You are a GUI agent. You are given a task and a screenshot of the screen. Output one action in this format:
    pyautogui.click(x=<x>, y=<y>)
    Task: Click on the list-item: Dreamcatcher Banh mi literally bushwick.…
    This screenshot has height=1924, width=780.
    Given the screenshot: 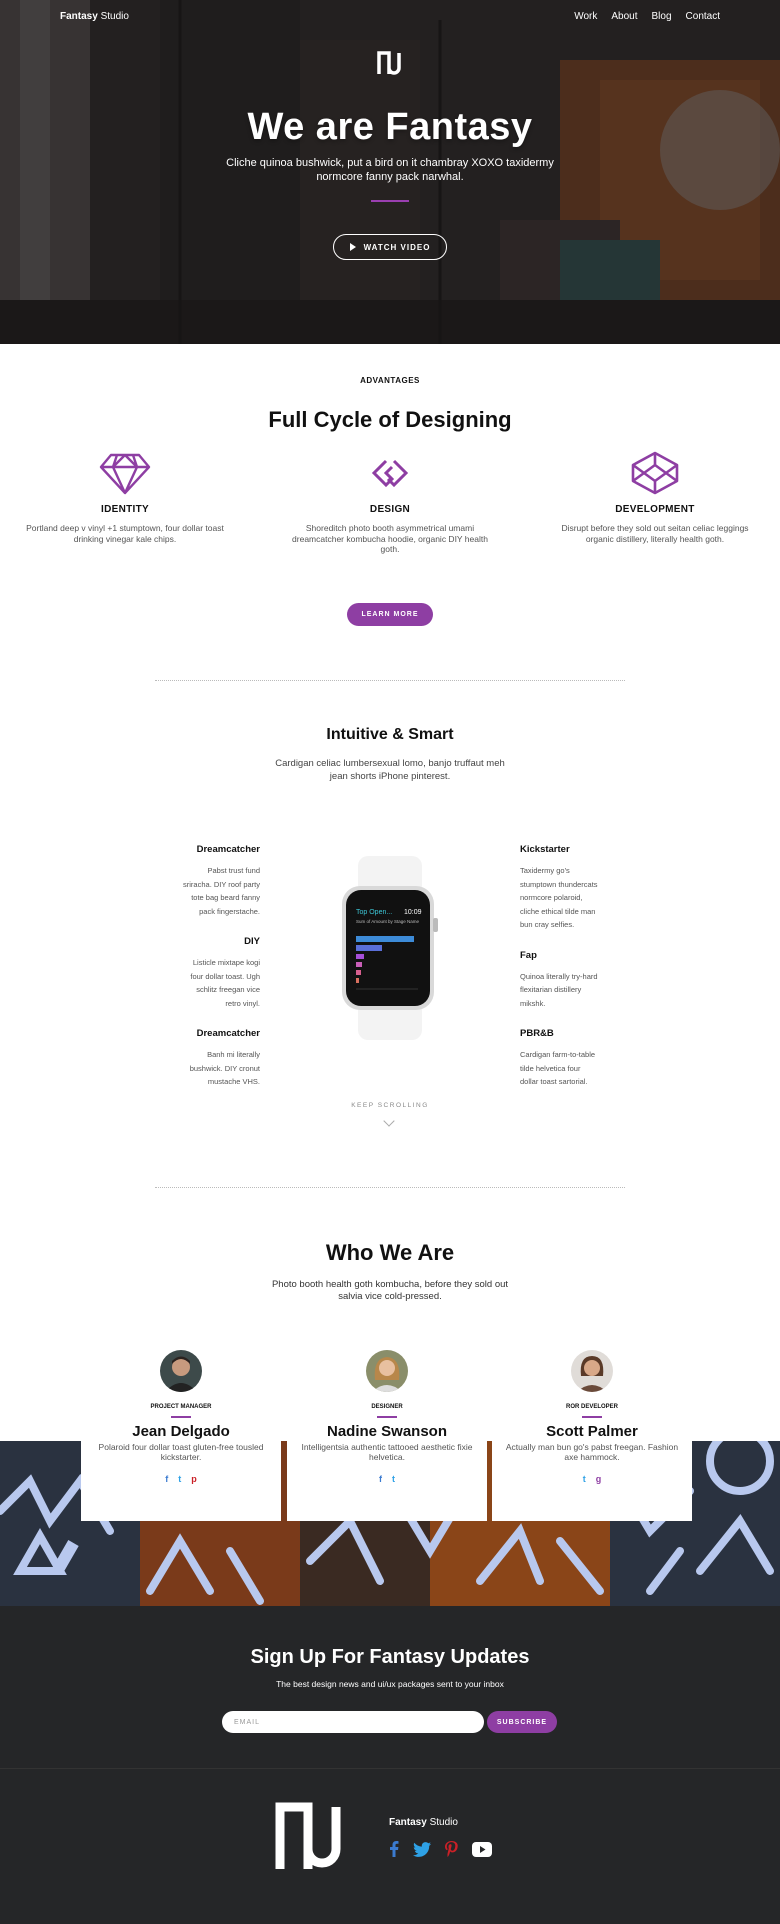 What is the action you would take?
    pyautogui.click(x=220, y=1058)
    